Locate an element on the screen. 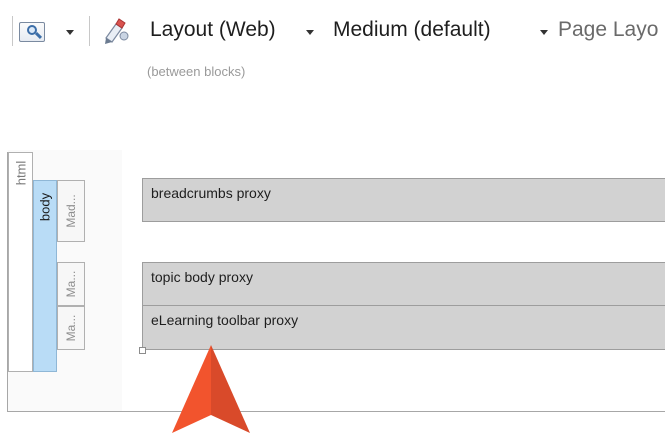 The image size is (665, 435). topic-body-proxy: topic body proxy is located at coordinates (403, 284).